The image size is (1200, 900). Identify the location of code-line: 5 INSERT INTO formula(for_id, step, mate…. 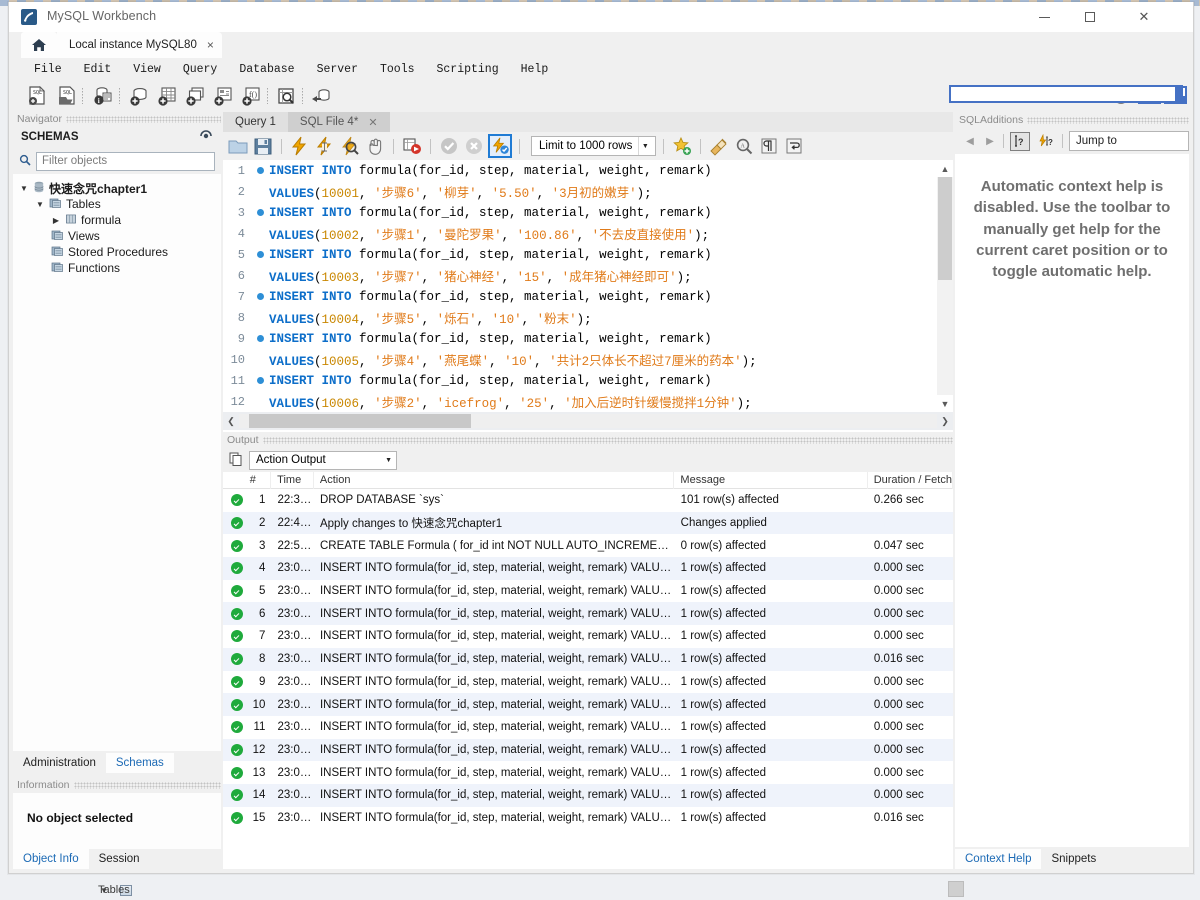
(580, 254).